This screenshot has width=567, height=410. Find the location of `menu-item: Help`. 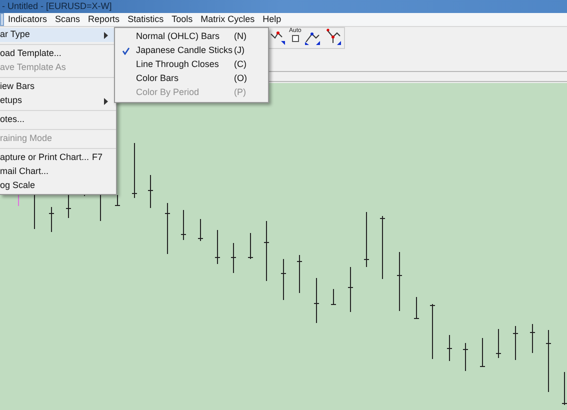

menu-item: Help is located at coordinates (272, 19).